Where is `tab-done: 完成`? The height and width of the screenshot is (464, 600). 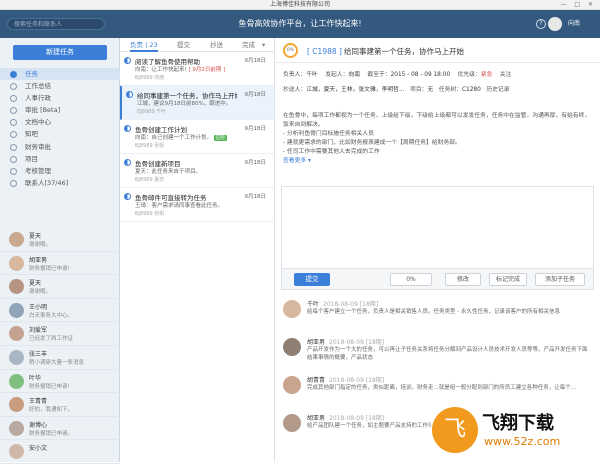
tab-done: 完成 is located at coordinates (248, 45).